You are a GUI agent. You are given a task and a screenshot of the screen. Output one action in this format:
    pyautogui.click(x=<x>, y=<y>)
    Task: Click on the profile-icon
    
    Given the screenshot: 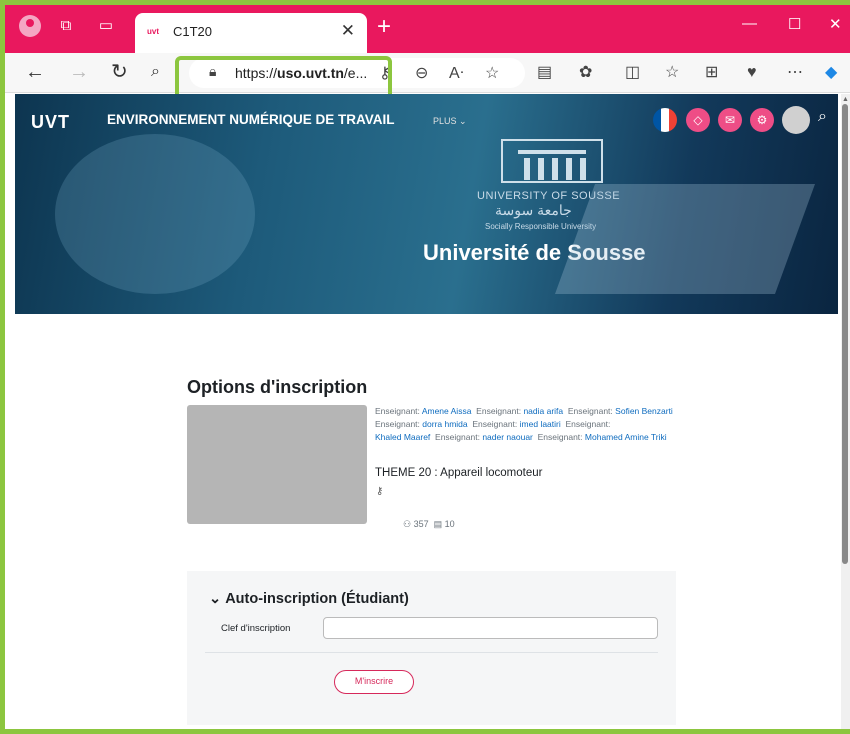 What is the action you would take?
    pyautogui.click(x=30, y=26)
    